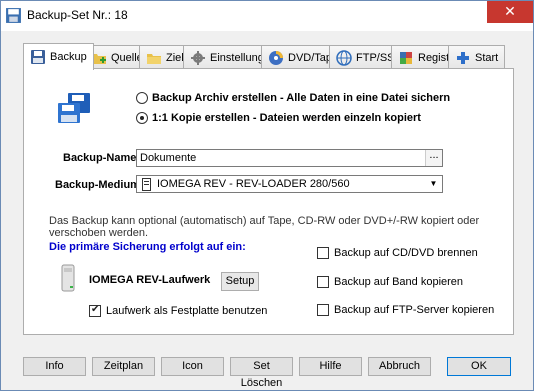 This screenshot has width=534, height=392. Describe the element at coordinates (253, 184) in the screenshot. I see `backup-medium-value: IOMEGA REV - REV-LOADER 280/560` at that location.